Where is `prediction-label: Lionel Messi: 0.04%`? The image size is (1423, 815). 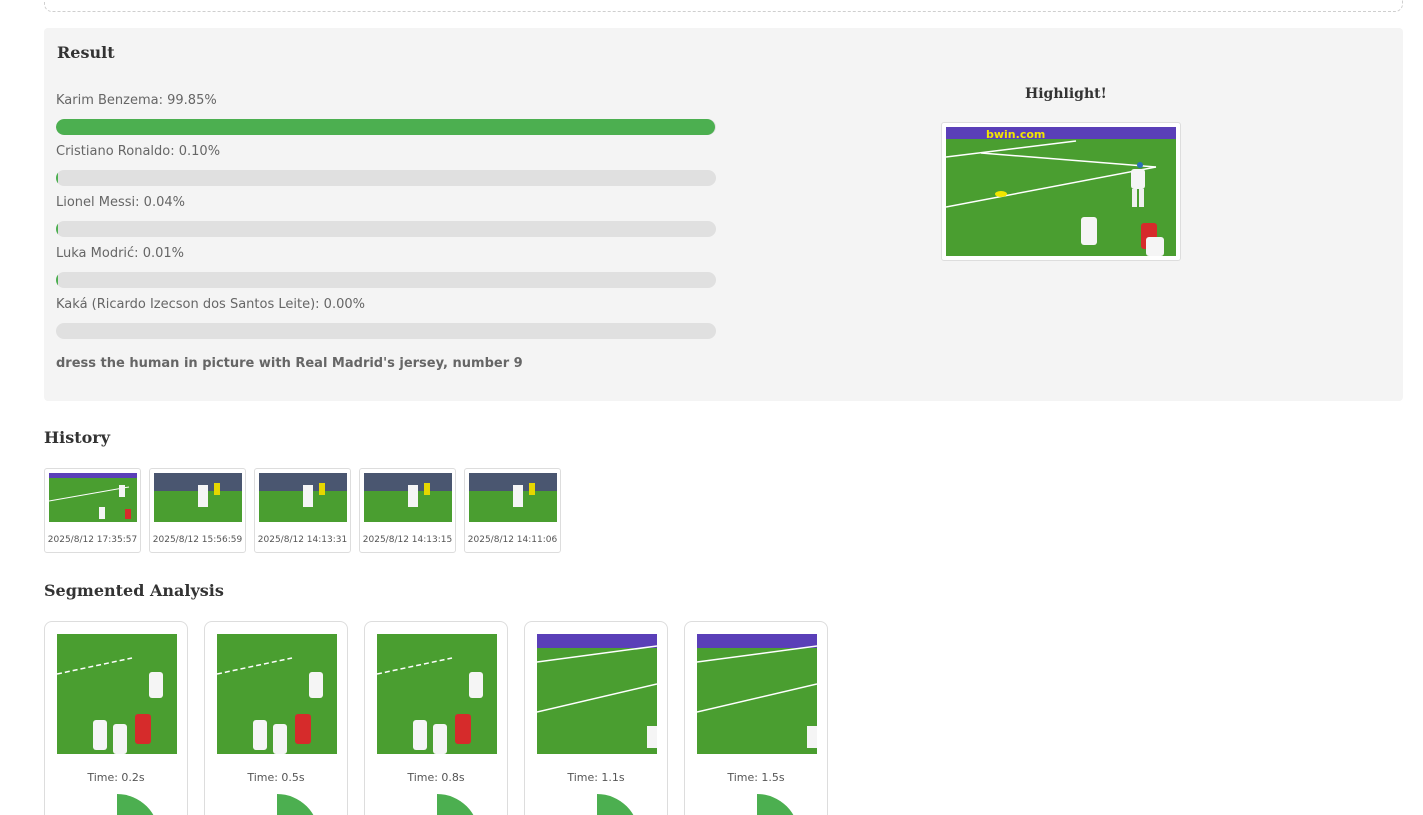 prediction-label: Lionel Messi: 0.04% is located at coordinates (120, 202).